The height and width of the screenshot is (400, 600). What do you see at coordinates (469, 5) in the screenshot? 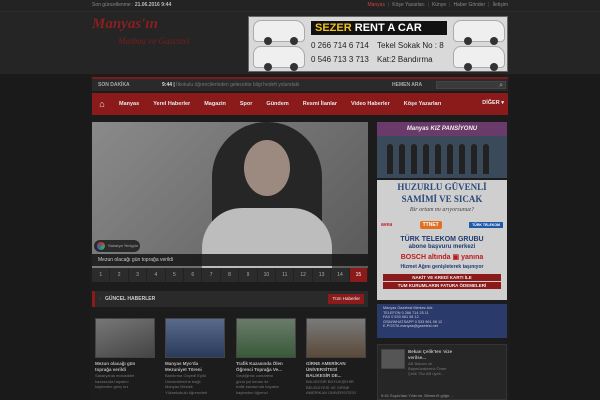
I see `top-link-send-news: Haber Gönder` at bounding box center [469, 5].